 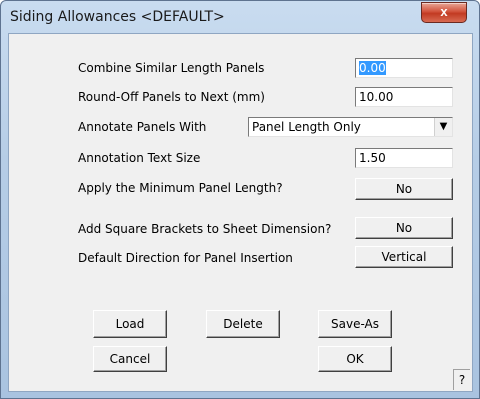 What do you see at coordinates (243, 324) in the screenshot?
I see `delete-button: Delete` at bounding box center [243, 324].